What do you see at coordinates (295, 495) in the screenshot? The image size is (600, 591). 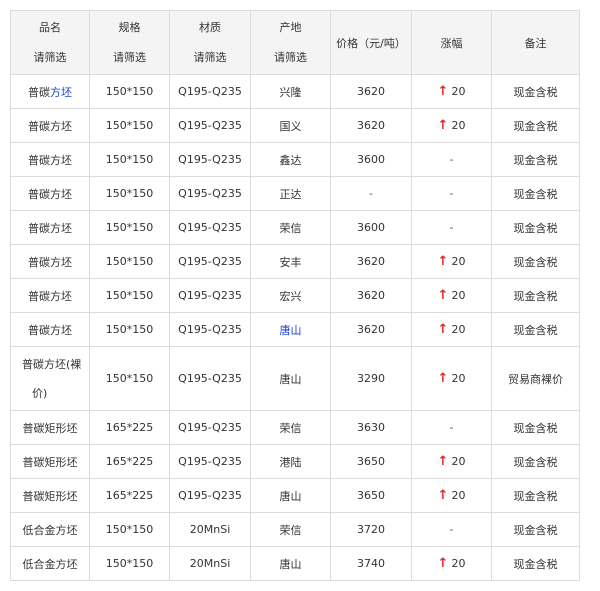 I see `table-row: 普碳矩形坯 165*225 Q195-Q235 唐山 3650 ↑ 20 现金含税` at bounding box center [295, 495].